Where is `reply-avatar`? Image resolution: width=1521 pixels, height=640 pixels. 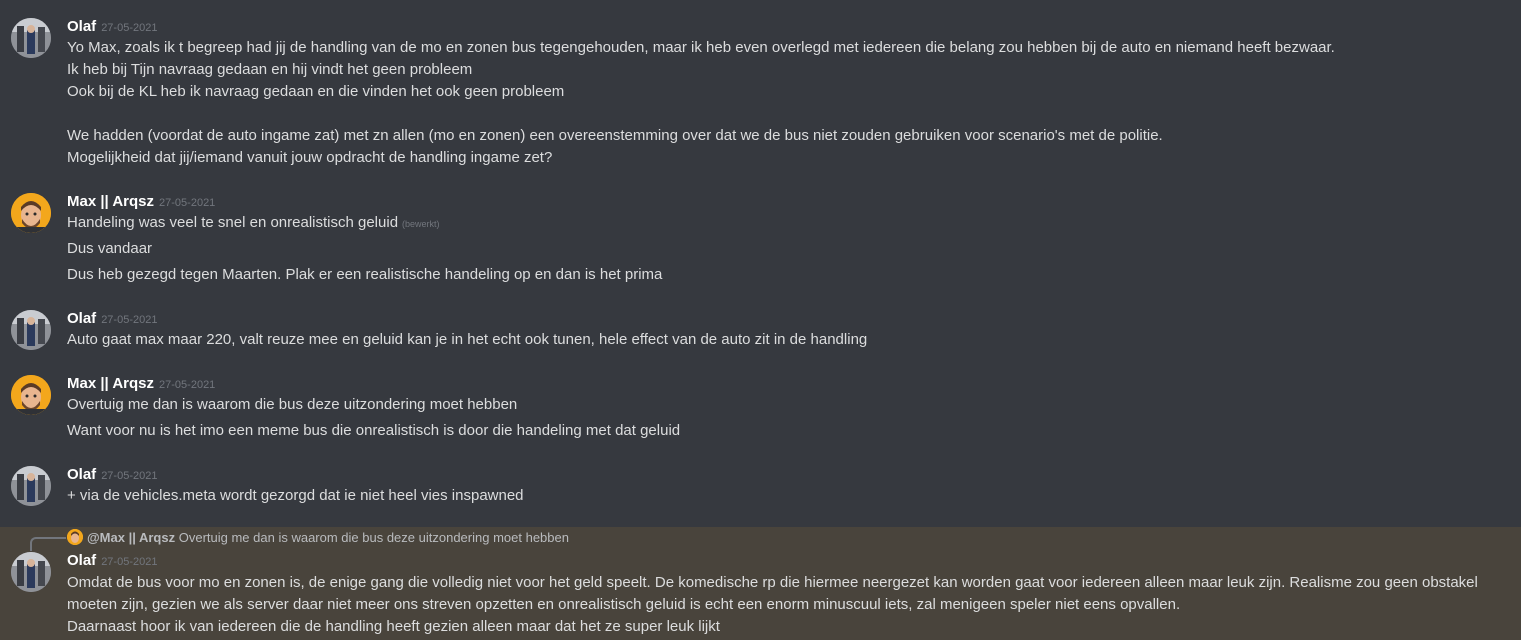
reply-avatar is located at coordinates (75, 537).